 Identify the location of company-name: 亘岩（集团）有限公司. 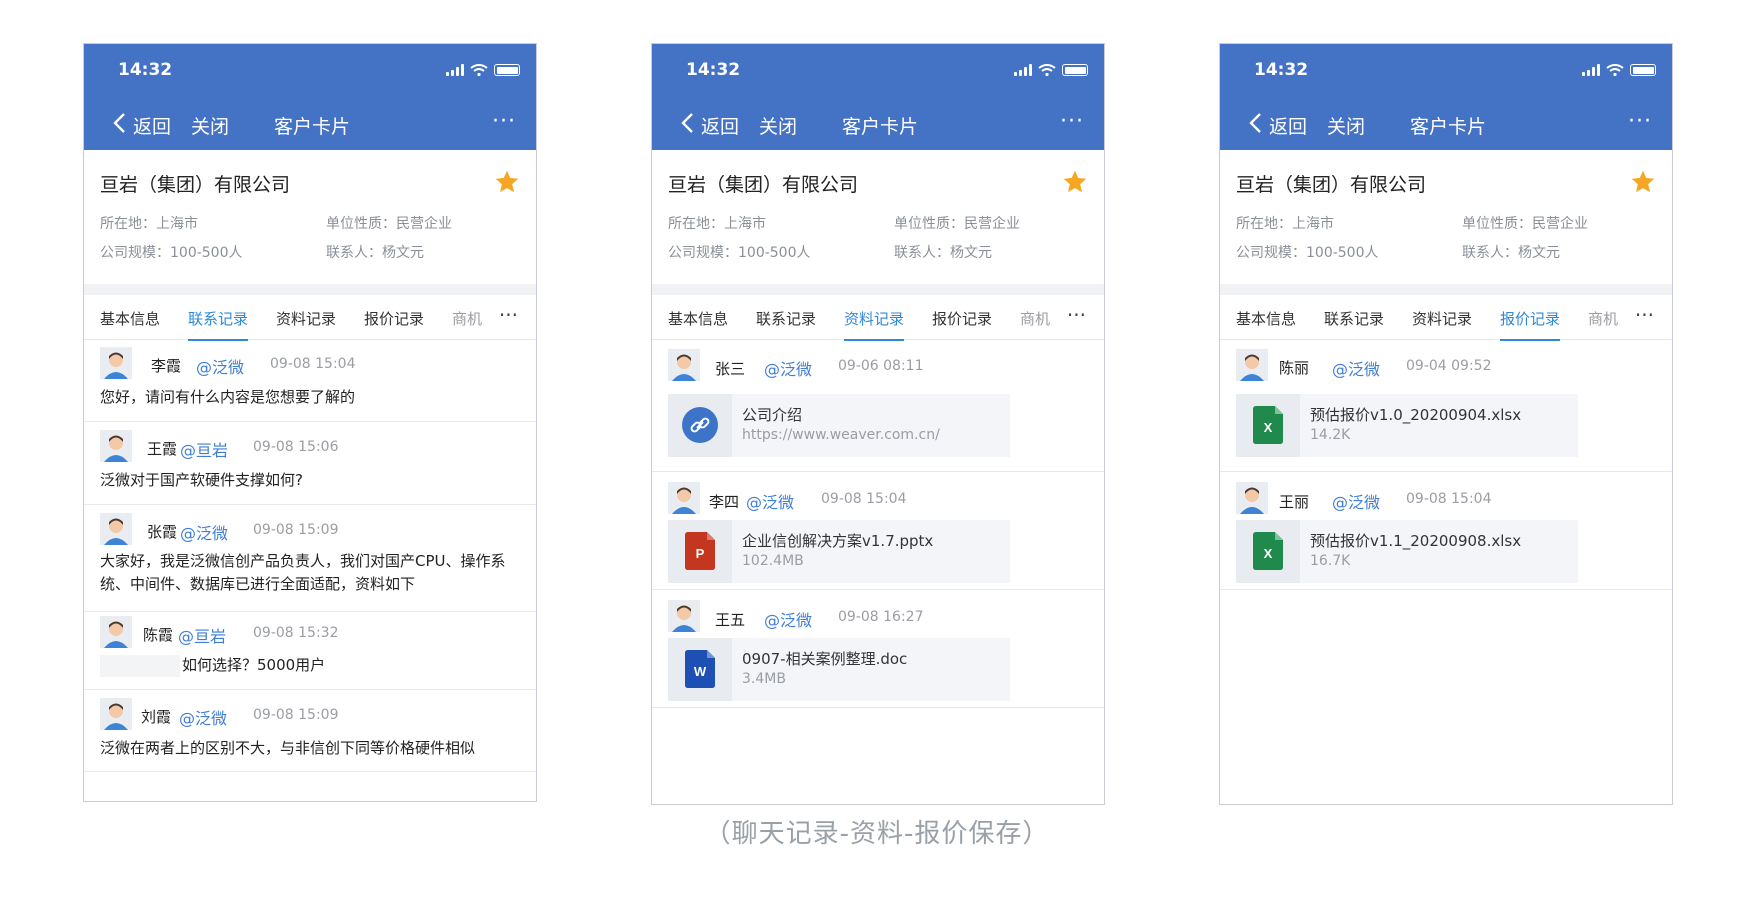
(1331, 185).